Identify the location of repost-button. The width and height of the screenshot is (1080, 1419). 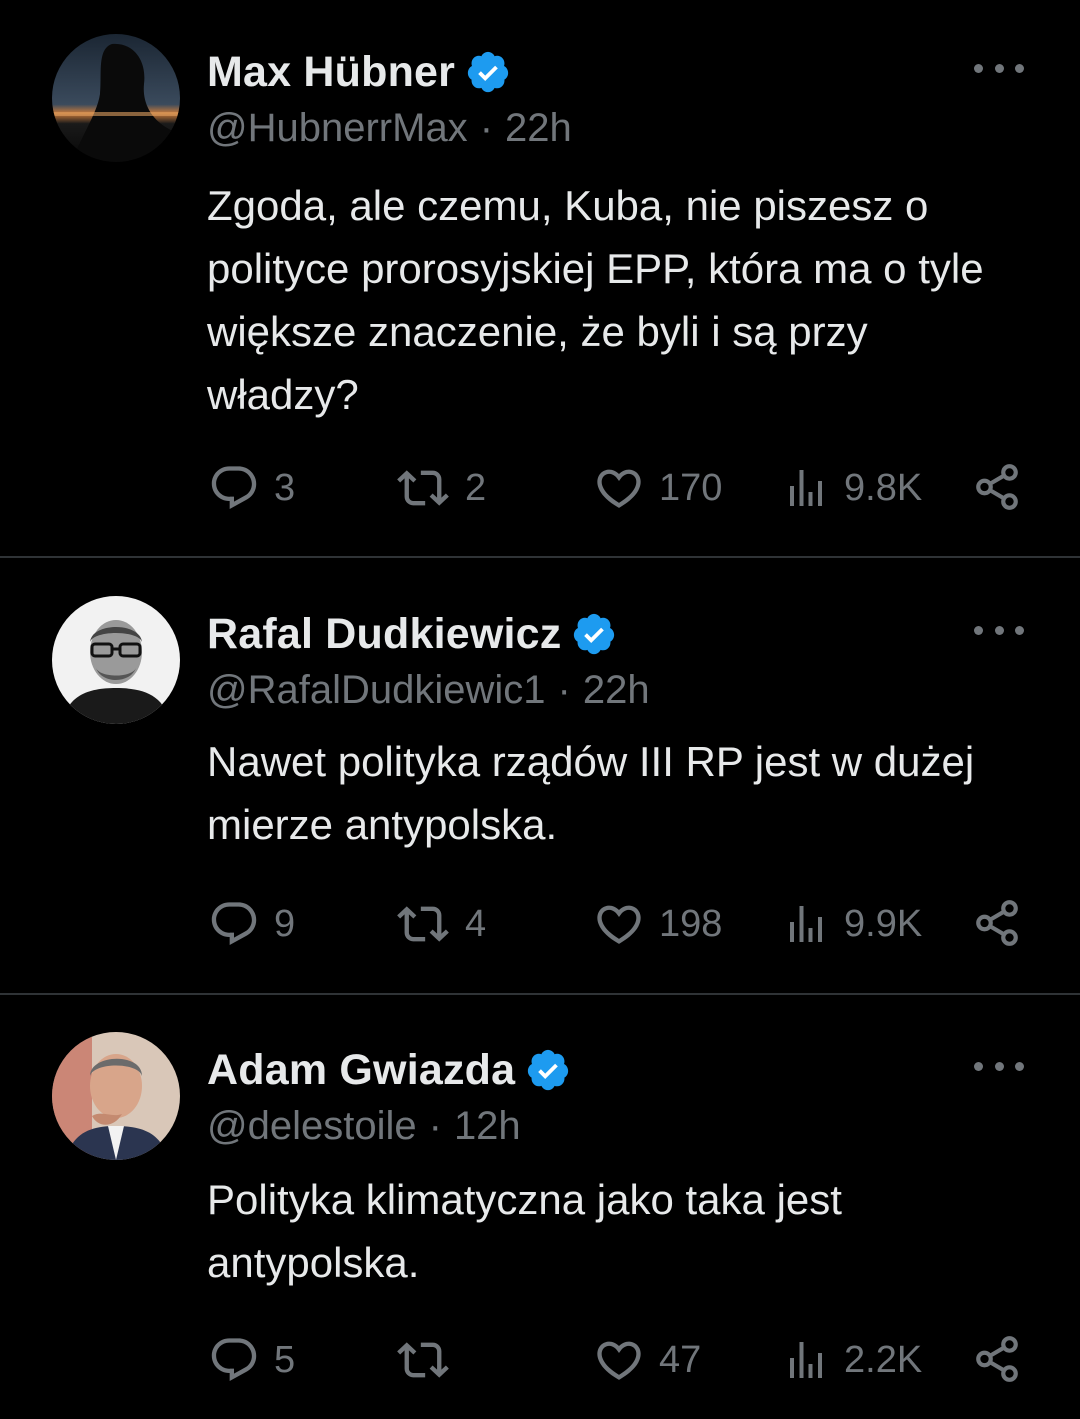
(430, 1360).